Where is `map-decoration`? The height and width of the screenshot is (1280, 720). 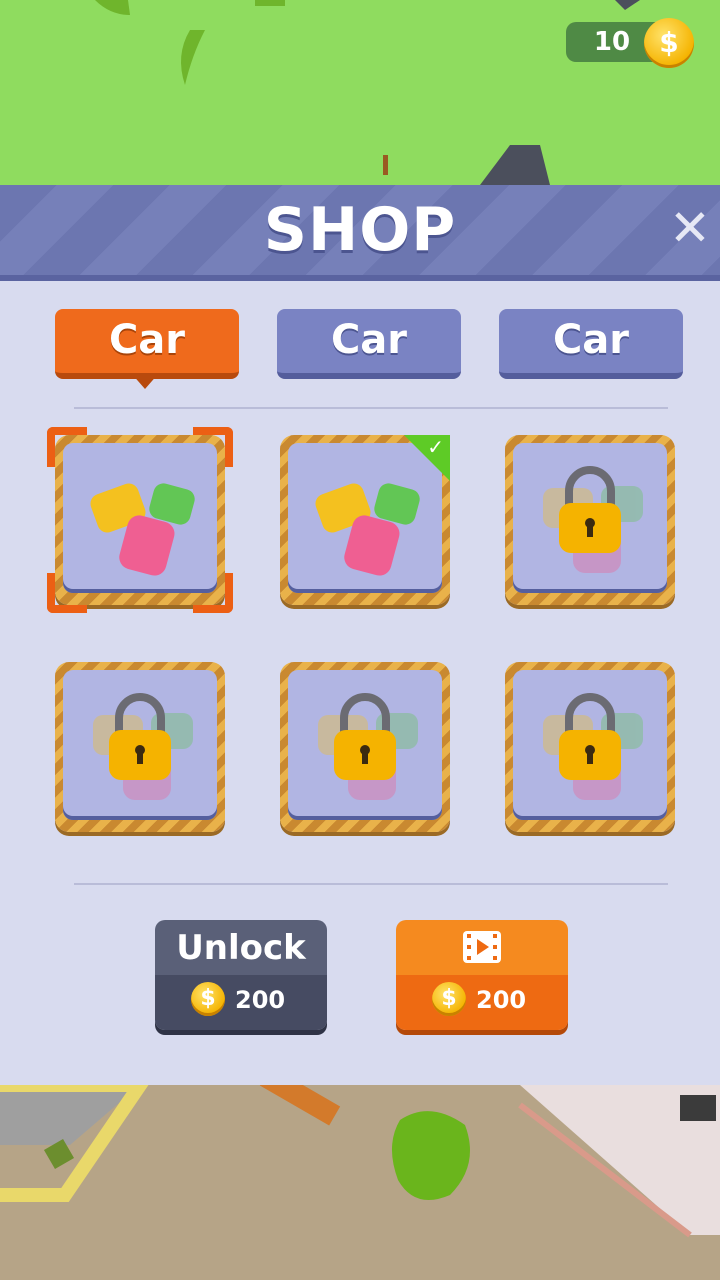 map-decoration is located at coordinates (360, 1161).